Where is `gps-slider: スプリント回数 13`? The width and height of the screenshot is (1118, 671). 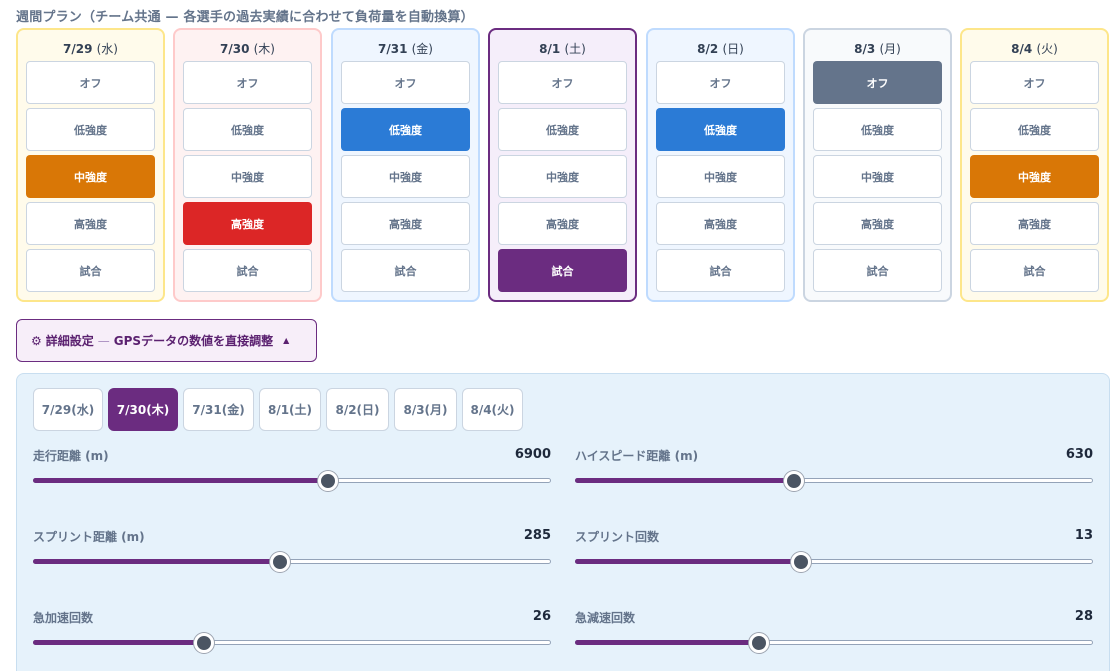
gps-slider: スプリント回数 13 is located at coordinates (834, 563).